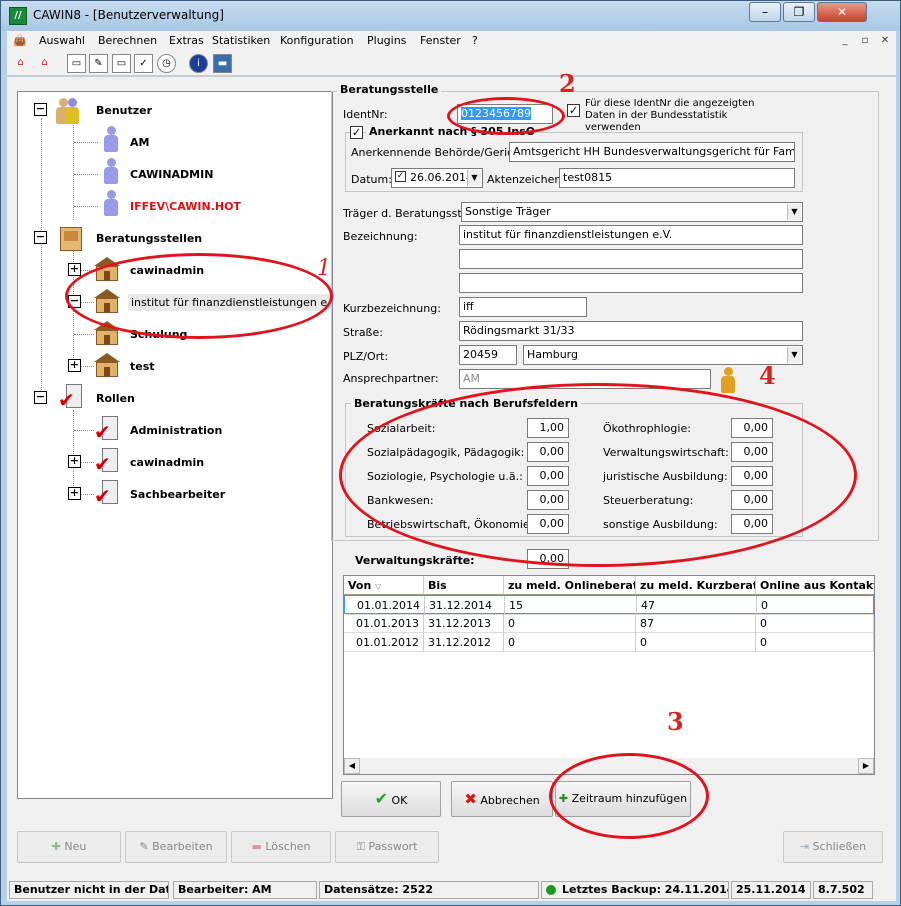 Image resolution: width=901 pixels, height=906 pixels. I want to click on anerkannt-checkbox: ✓, so click(356, 132).